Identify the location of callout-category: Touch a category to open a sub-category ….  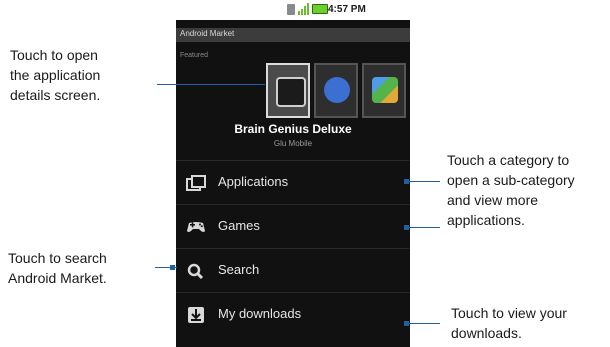
(511, 190).